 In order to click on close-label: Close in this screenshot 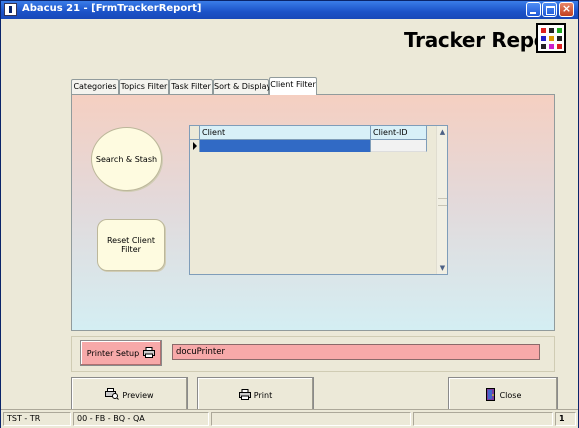, I will do `click(510, 395)`.